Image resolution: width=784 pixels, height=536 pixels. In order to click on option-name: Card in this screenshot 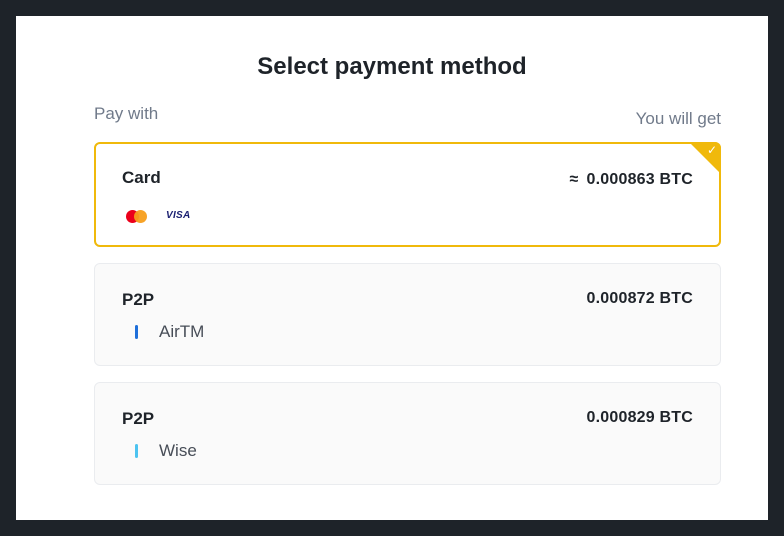, I will do `click(141, 177)`.